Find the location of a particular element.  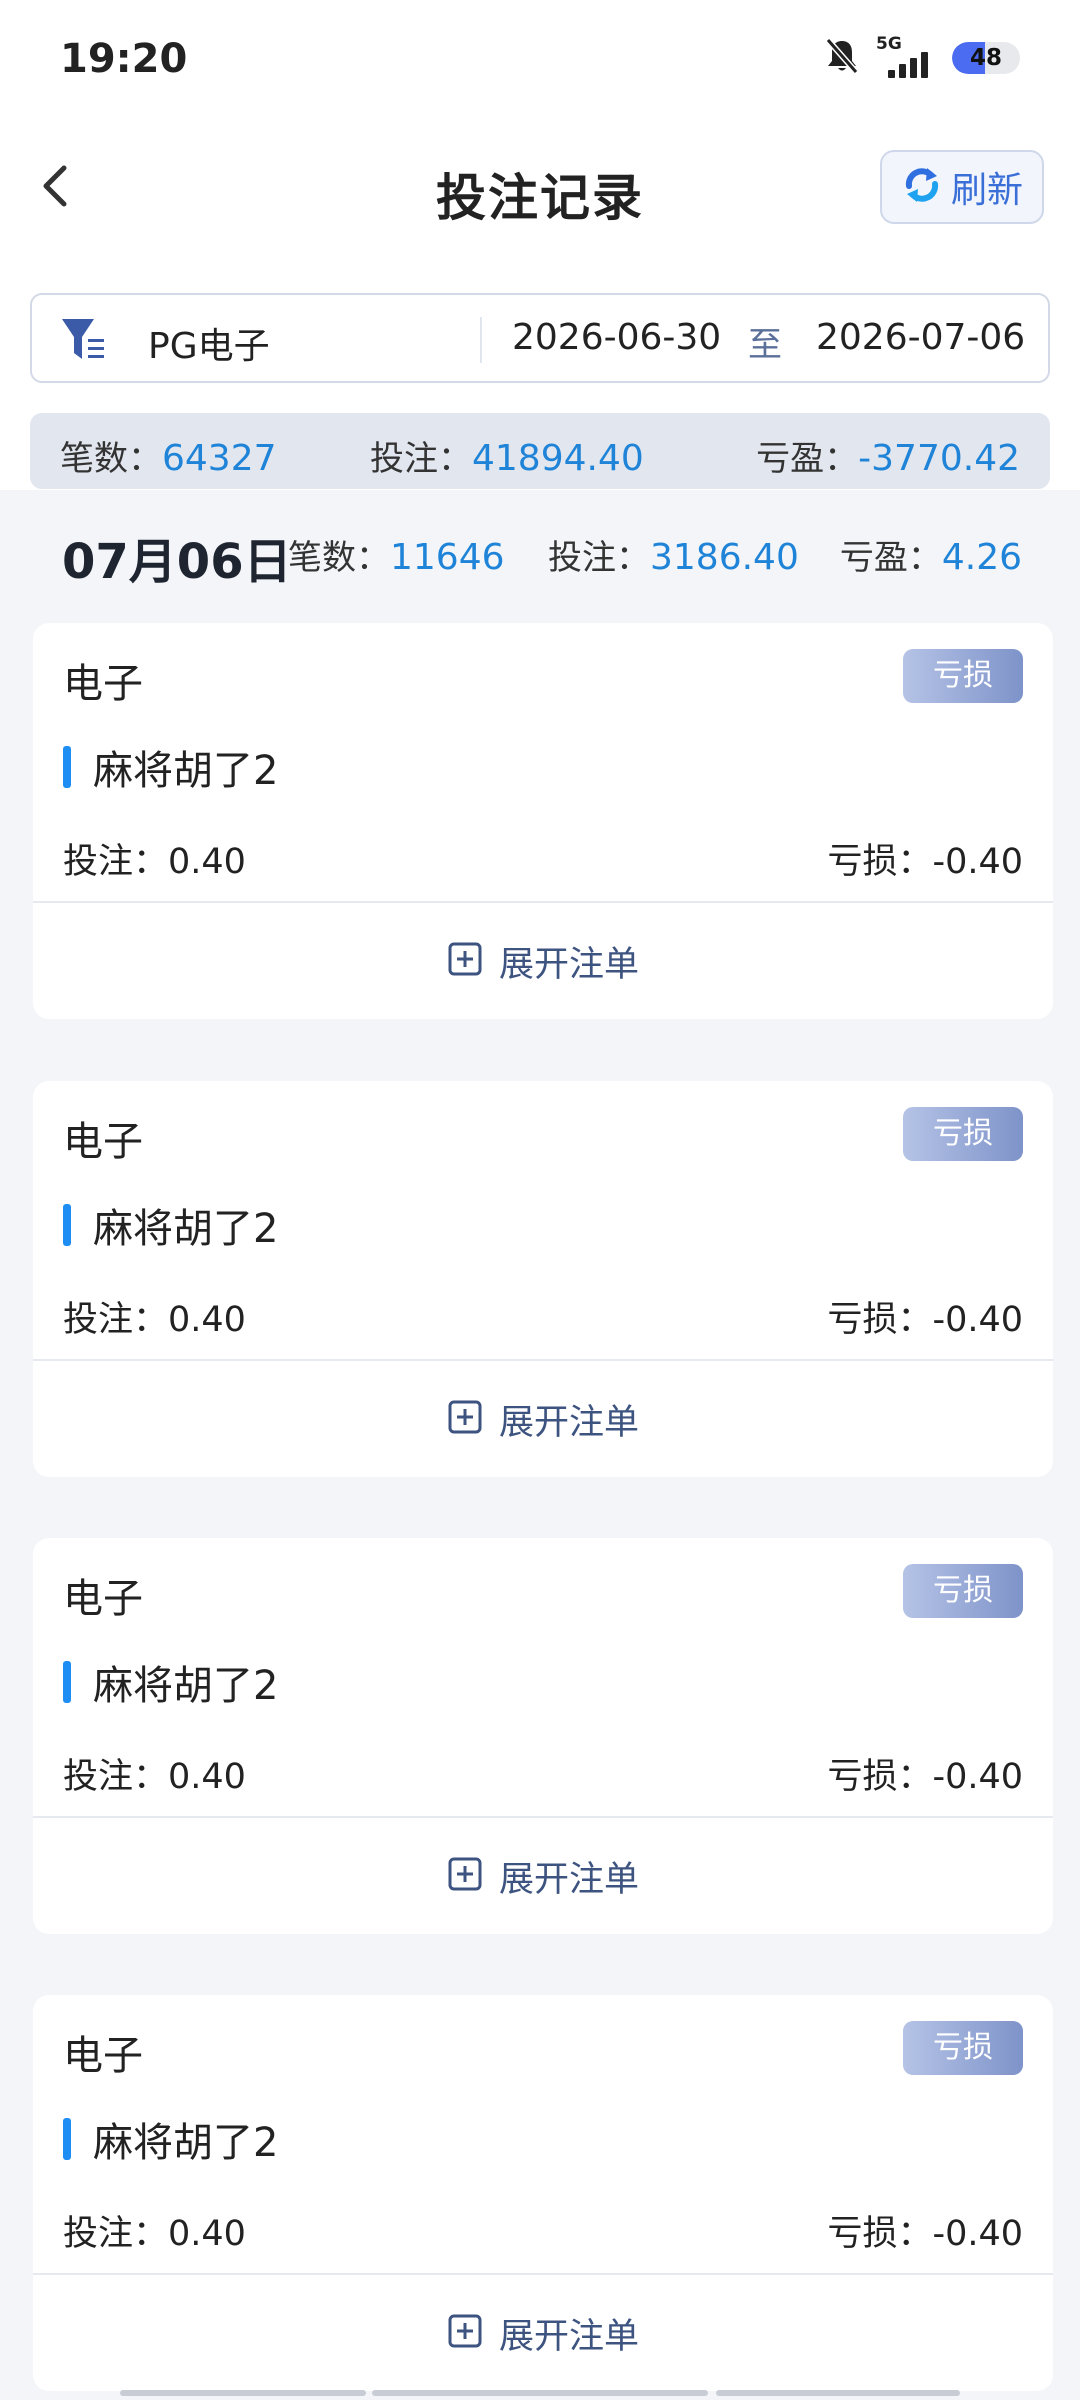

filter-divider is located at coordinates (481, 340).